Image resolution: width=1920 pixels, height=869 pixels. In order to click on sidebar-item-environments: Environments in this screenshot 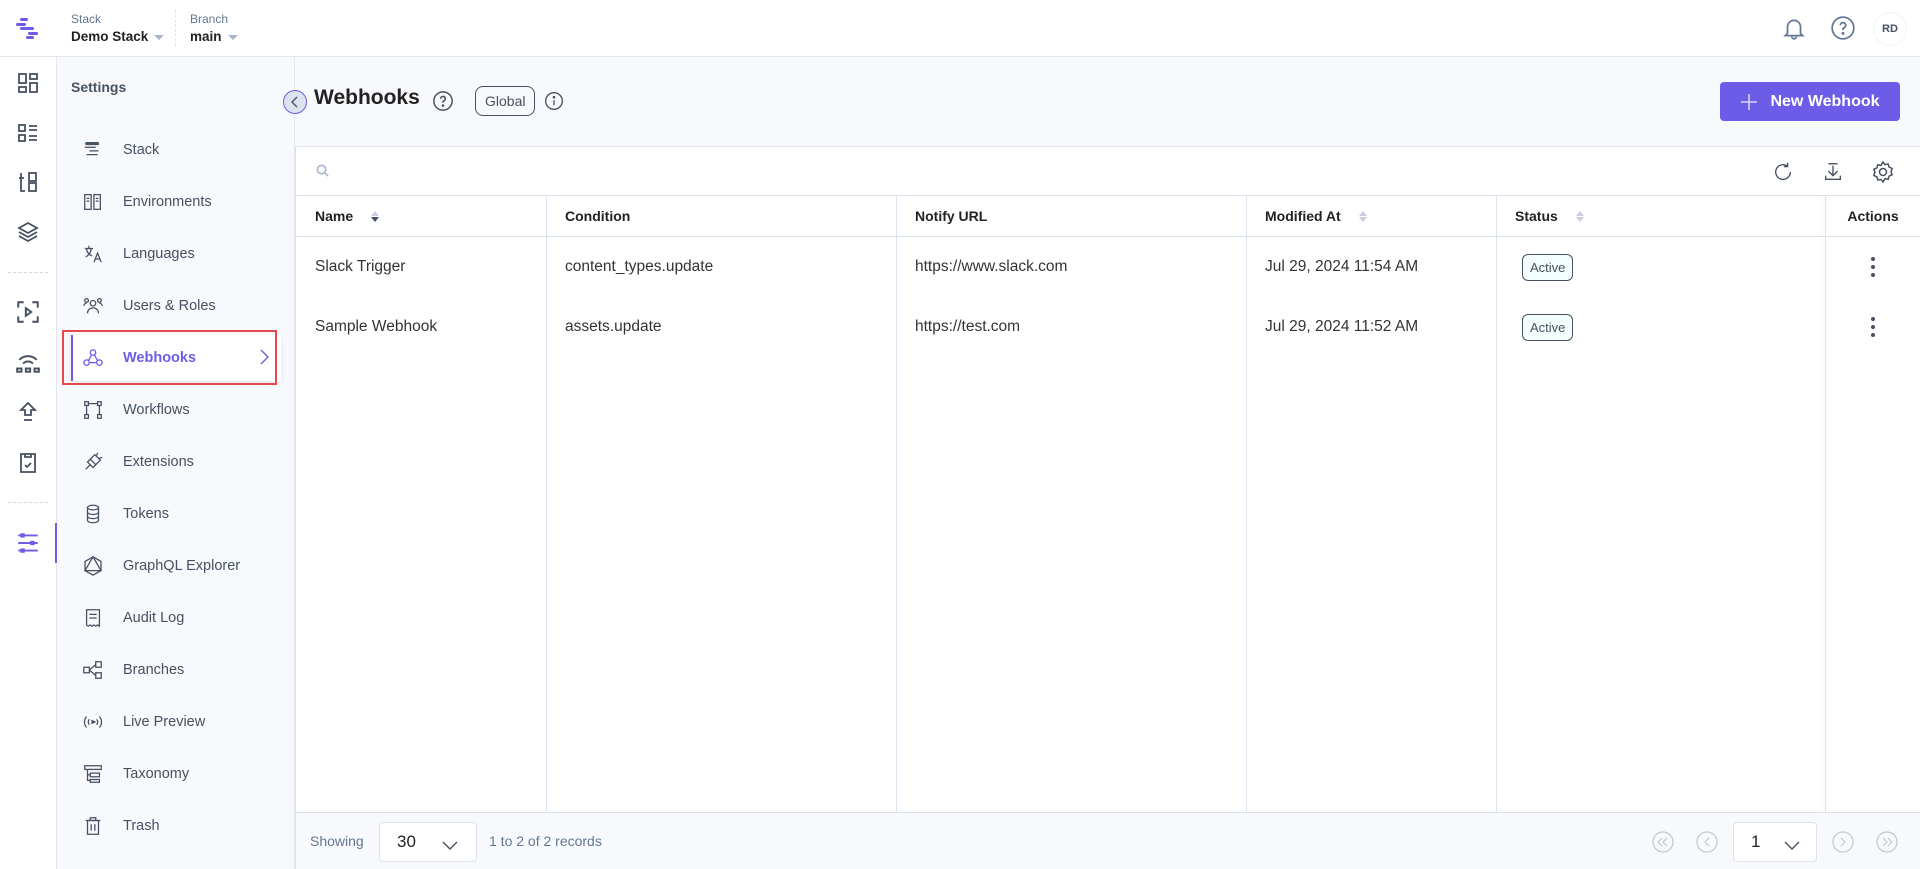, I will do `click(176, 202)`.